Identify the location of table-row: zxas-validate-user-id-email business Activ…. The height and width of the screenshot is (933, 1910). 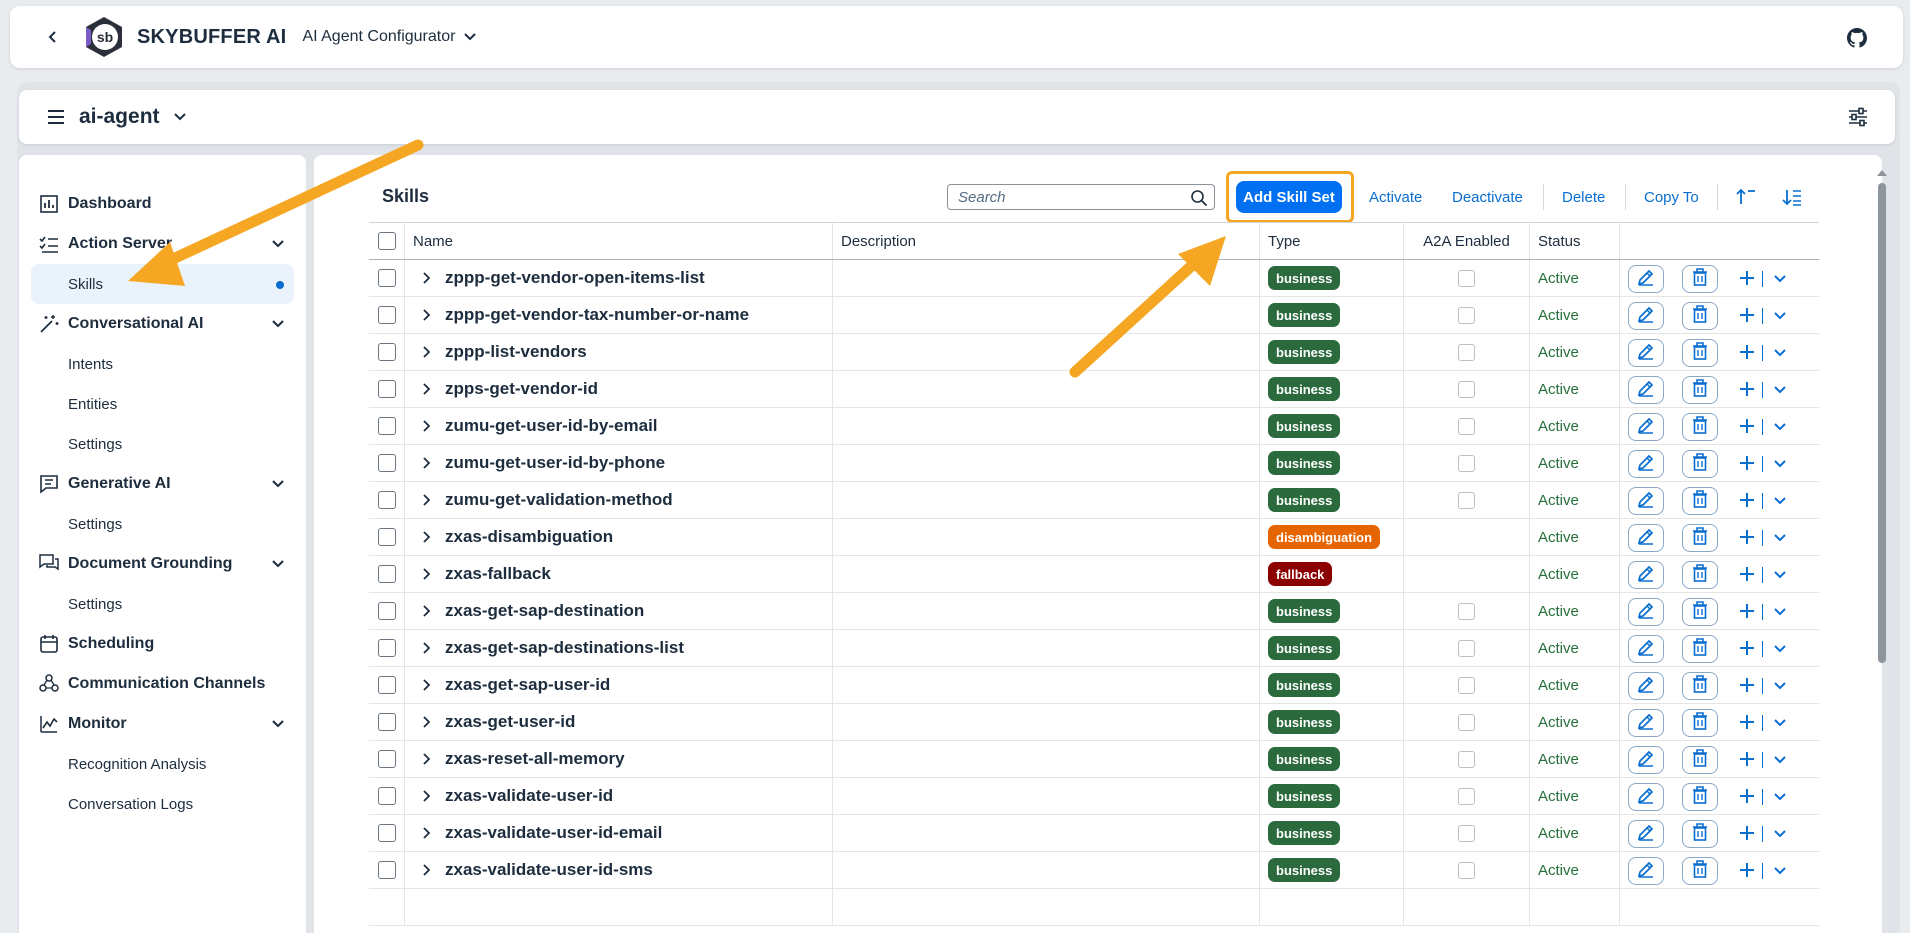
(1094, 833).